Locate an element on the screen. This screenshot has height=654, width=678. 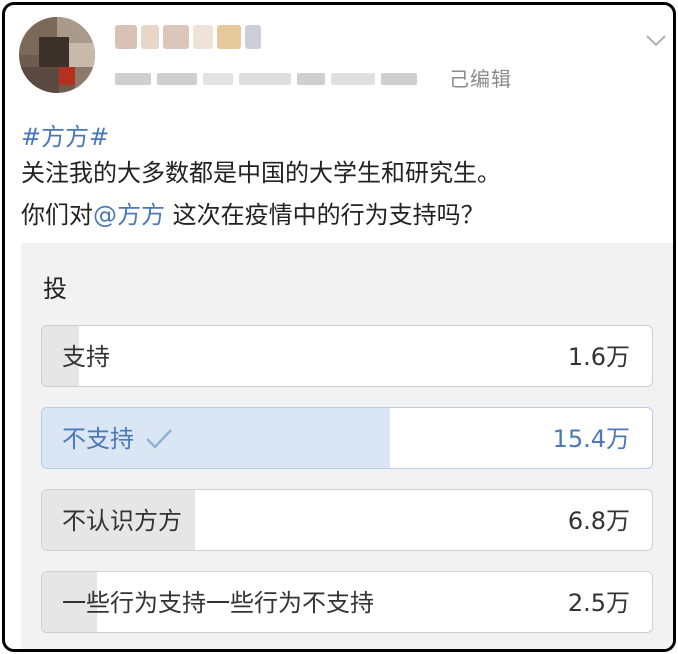
poll-option-label-wrap: 不认识方方 is located at coordinates (122, 520).